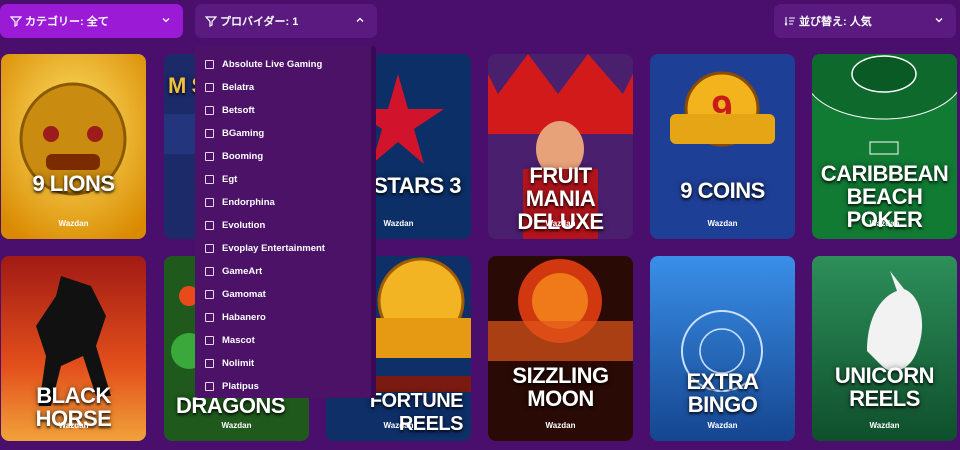  I want to click on provider-option-label: Habanero, so click(244, 317).